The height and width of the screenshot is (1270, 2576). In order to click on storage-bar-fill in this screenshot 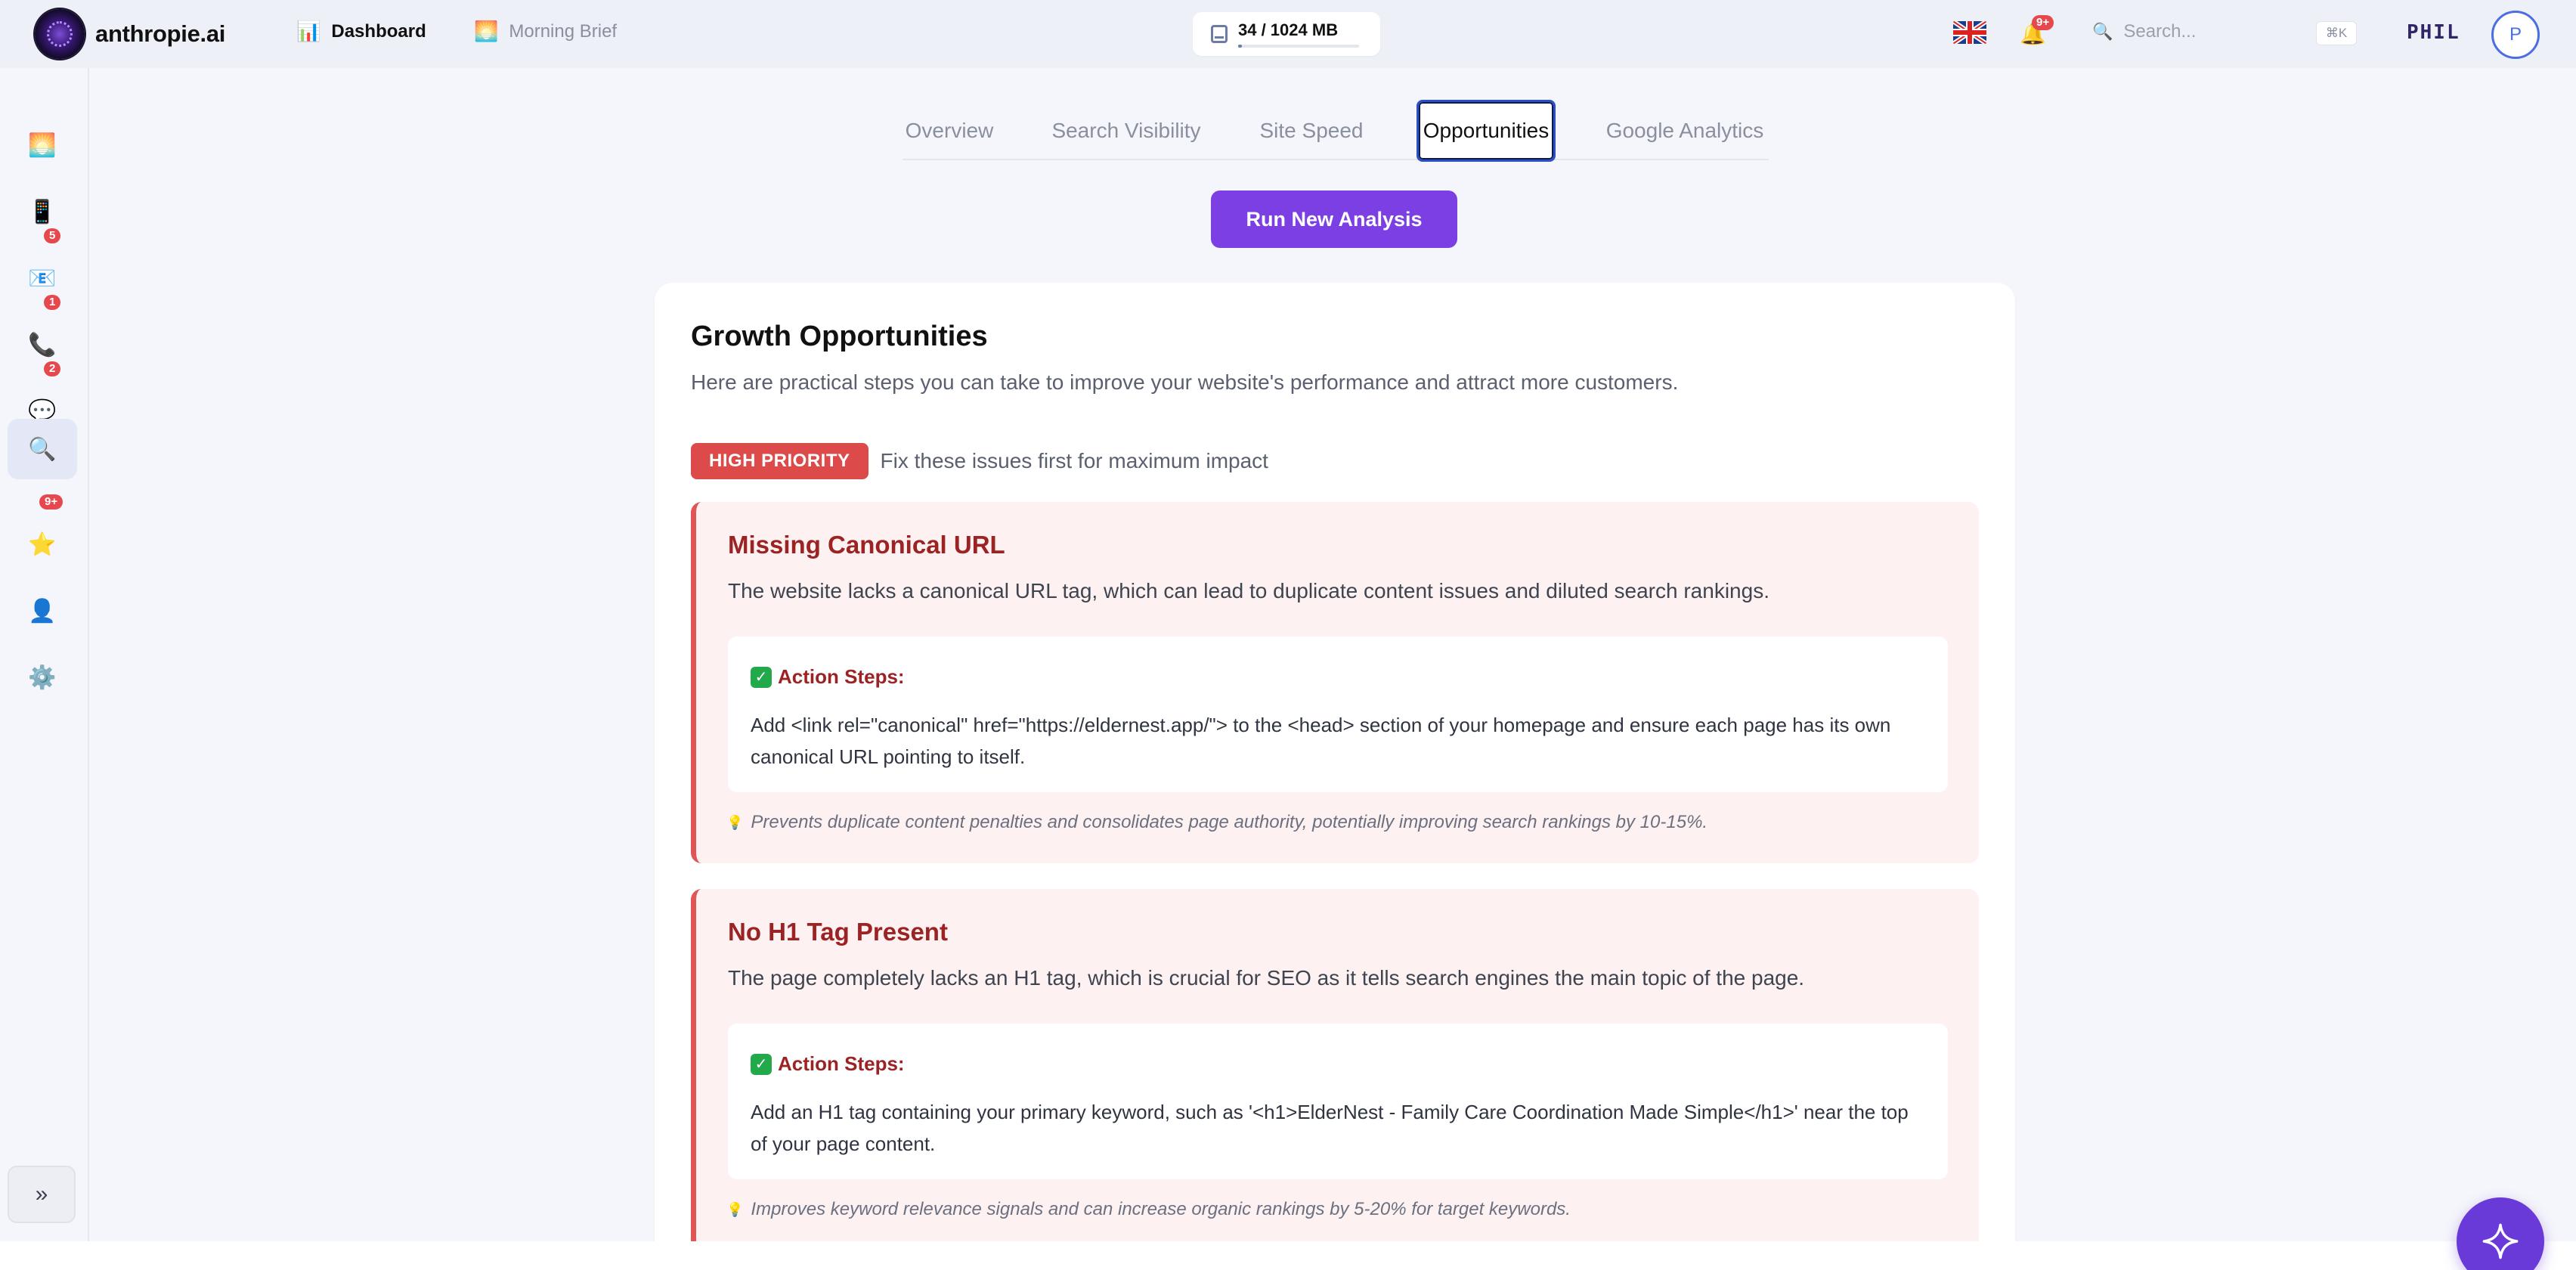, I will do `click(1240, 46)`.